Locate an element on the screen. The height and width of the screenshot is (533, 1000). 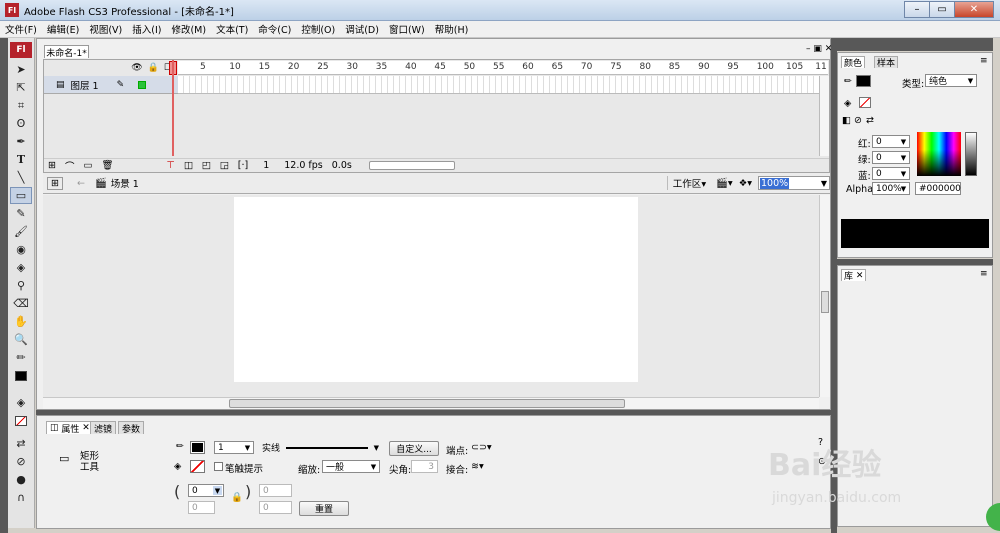
stroke-hint-checkbox is located at coordinates (218, 466).